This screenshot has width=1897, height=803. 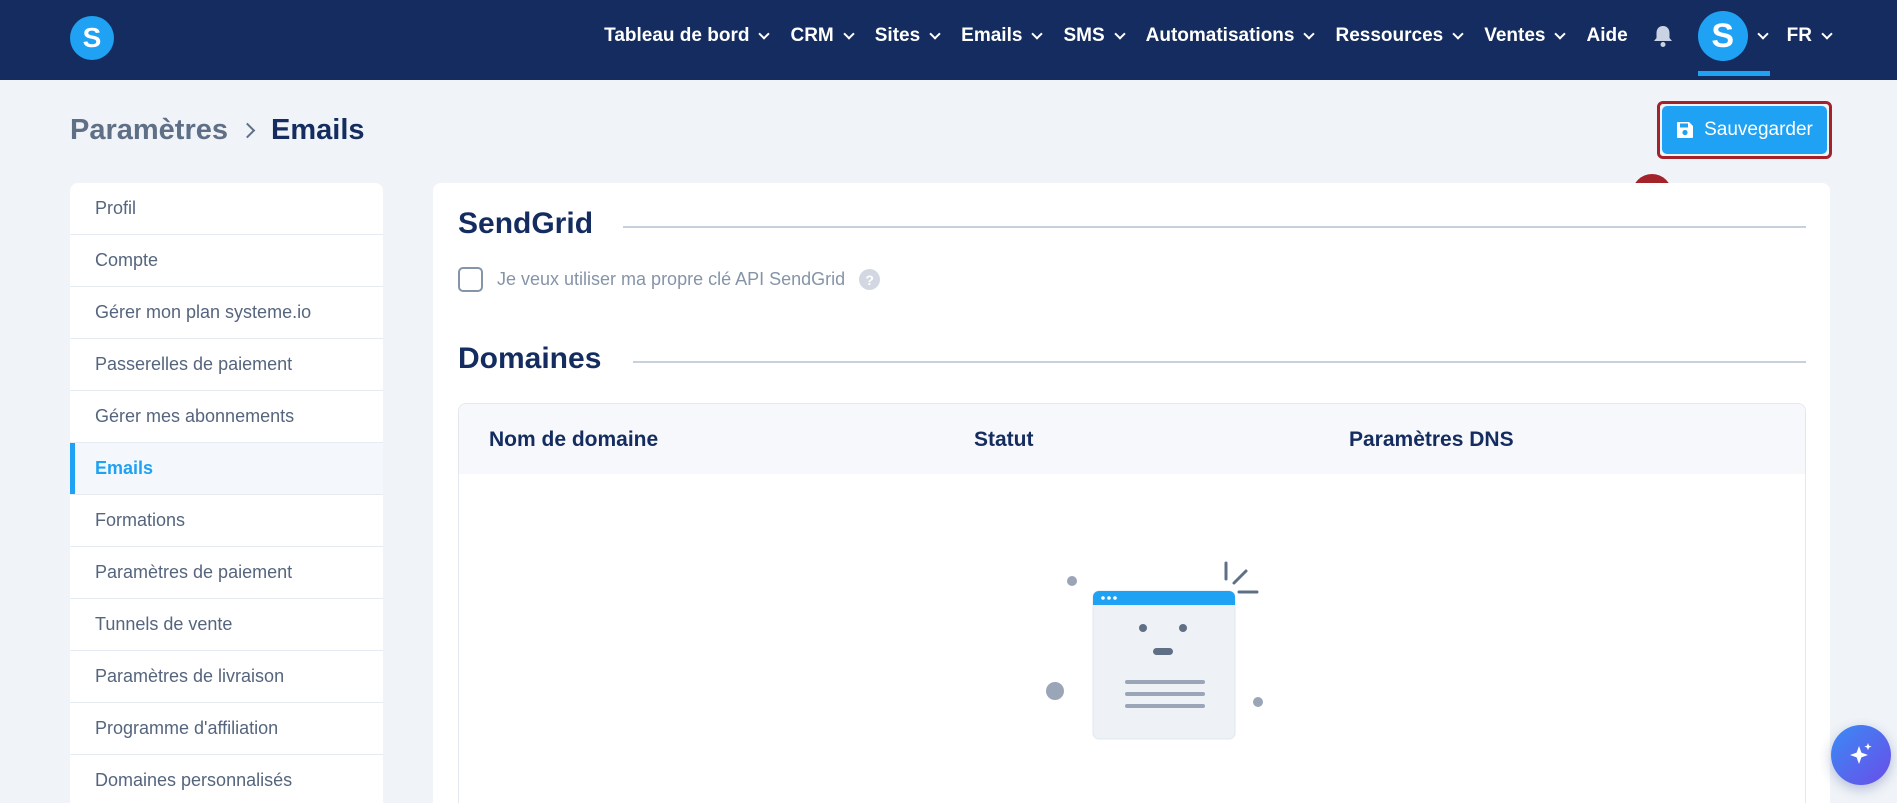 I want to click on sidebar-item-domaines: Domaines personnalisés, so click(x=226, y=779).